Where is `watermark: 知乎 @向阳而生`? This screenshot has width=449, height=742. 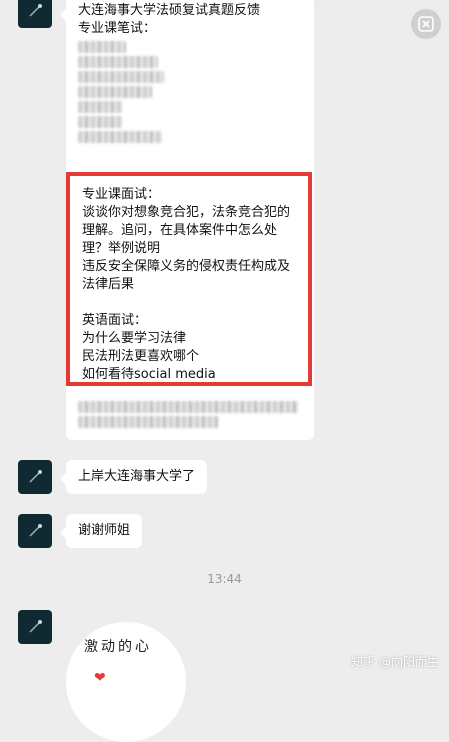 watermark: 知乎 @向阳而生 is located at coordinates (395, 662).